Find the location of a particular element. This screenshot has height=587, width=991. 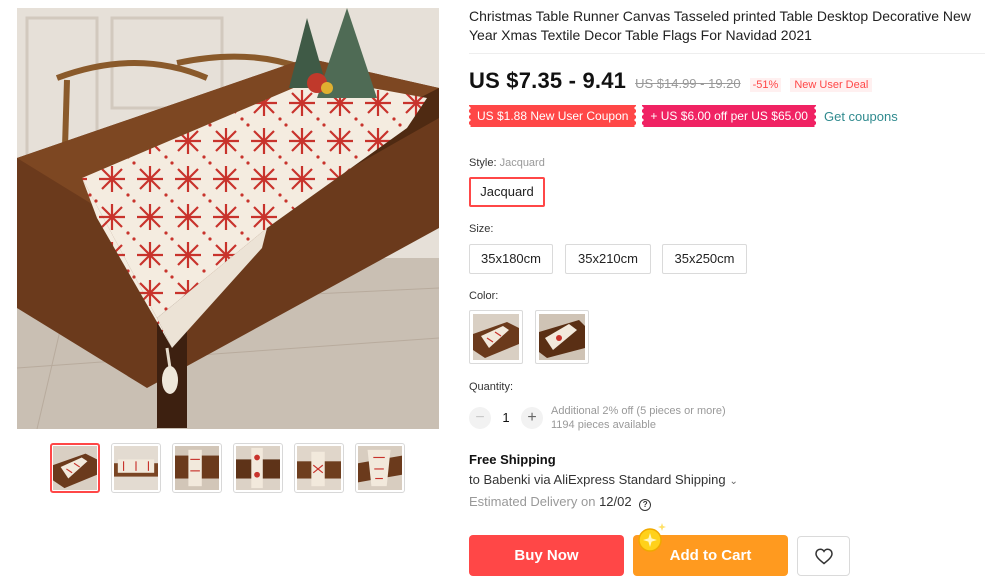

new-user-deal-badge: New User Deal is located at coordinates (831, 85).